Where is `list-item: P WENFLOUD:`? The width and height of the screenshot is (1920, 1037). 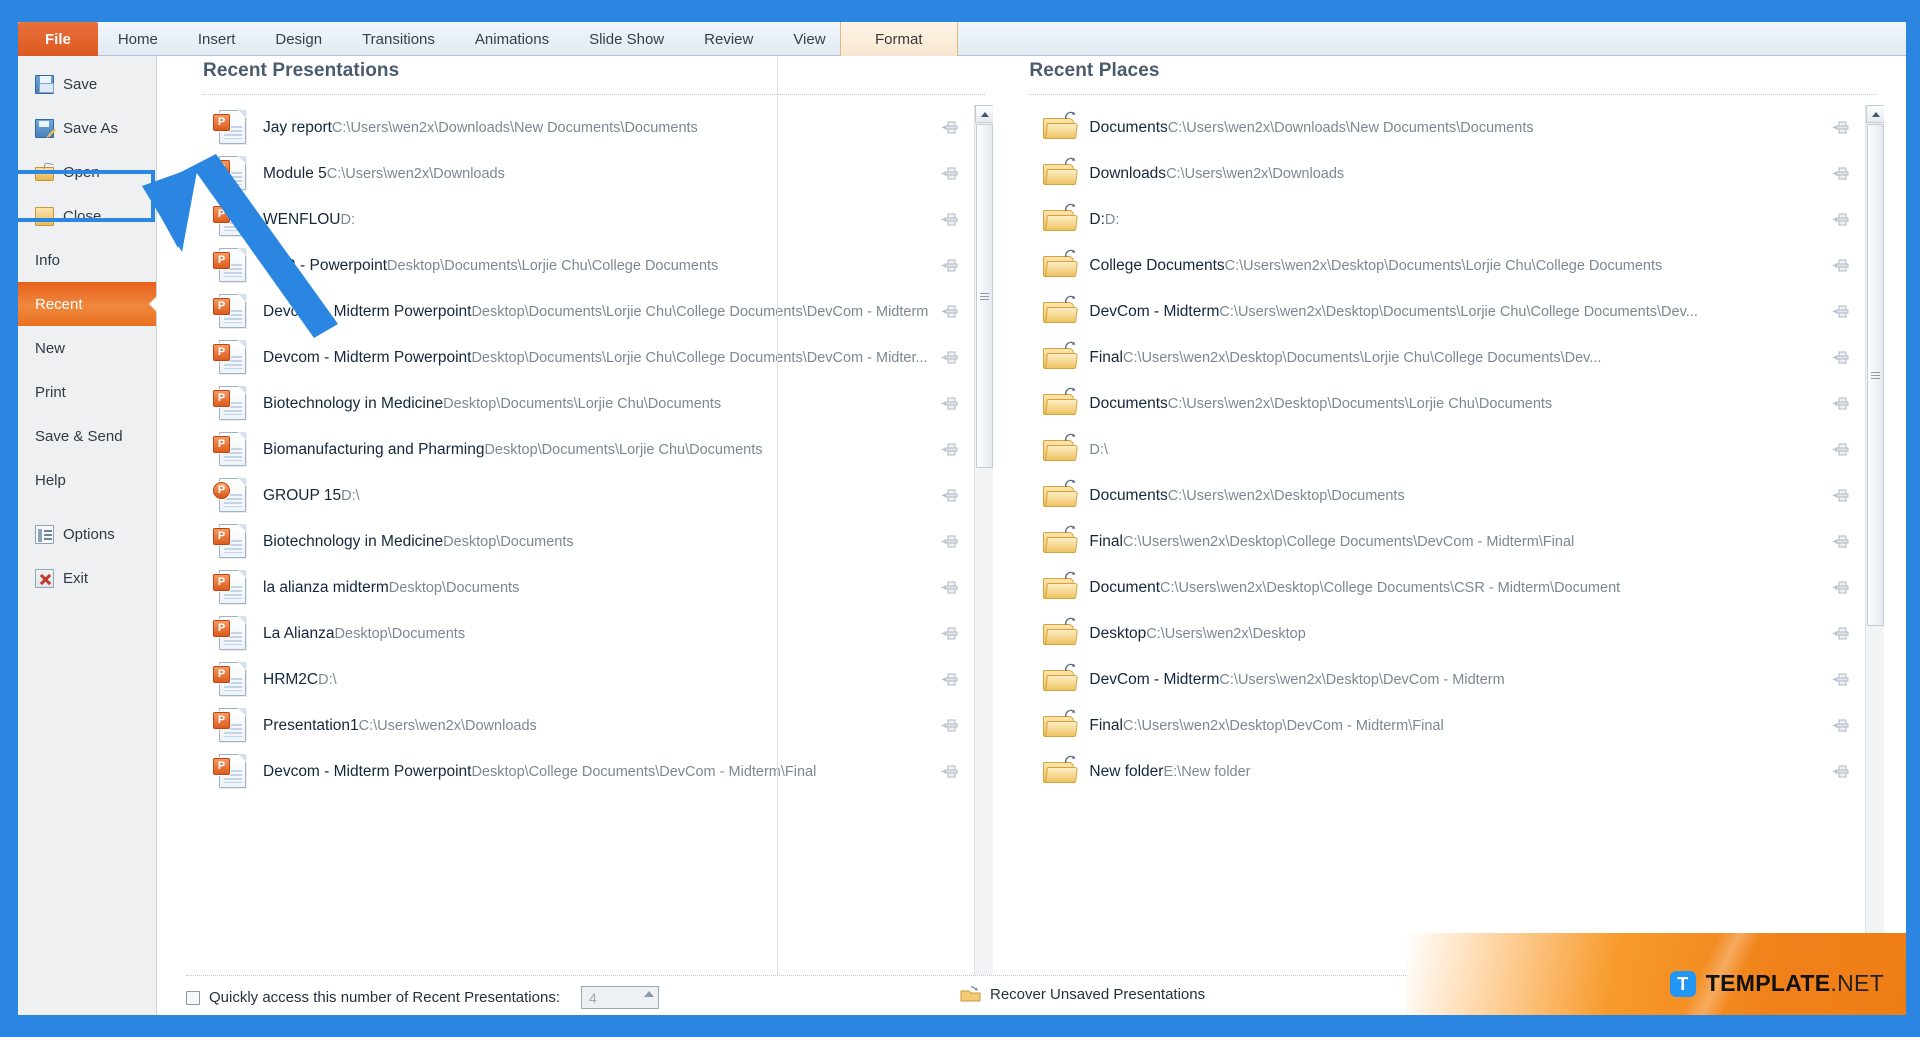
list-item: P WENFLOUD: is located at coordinates (586, 220).